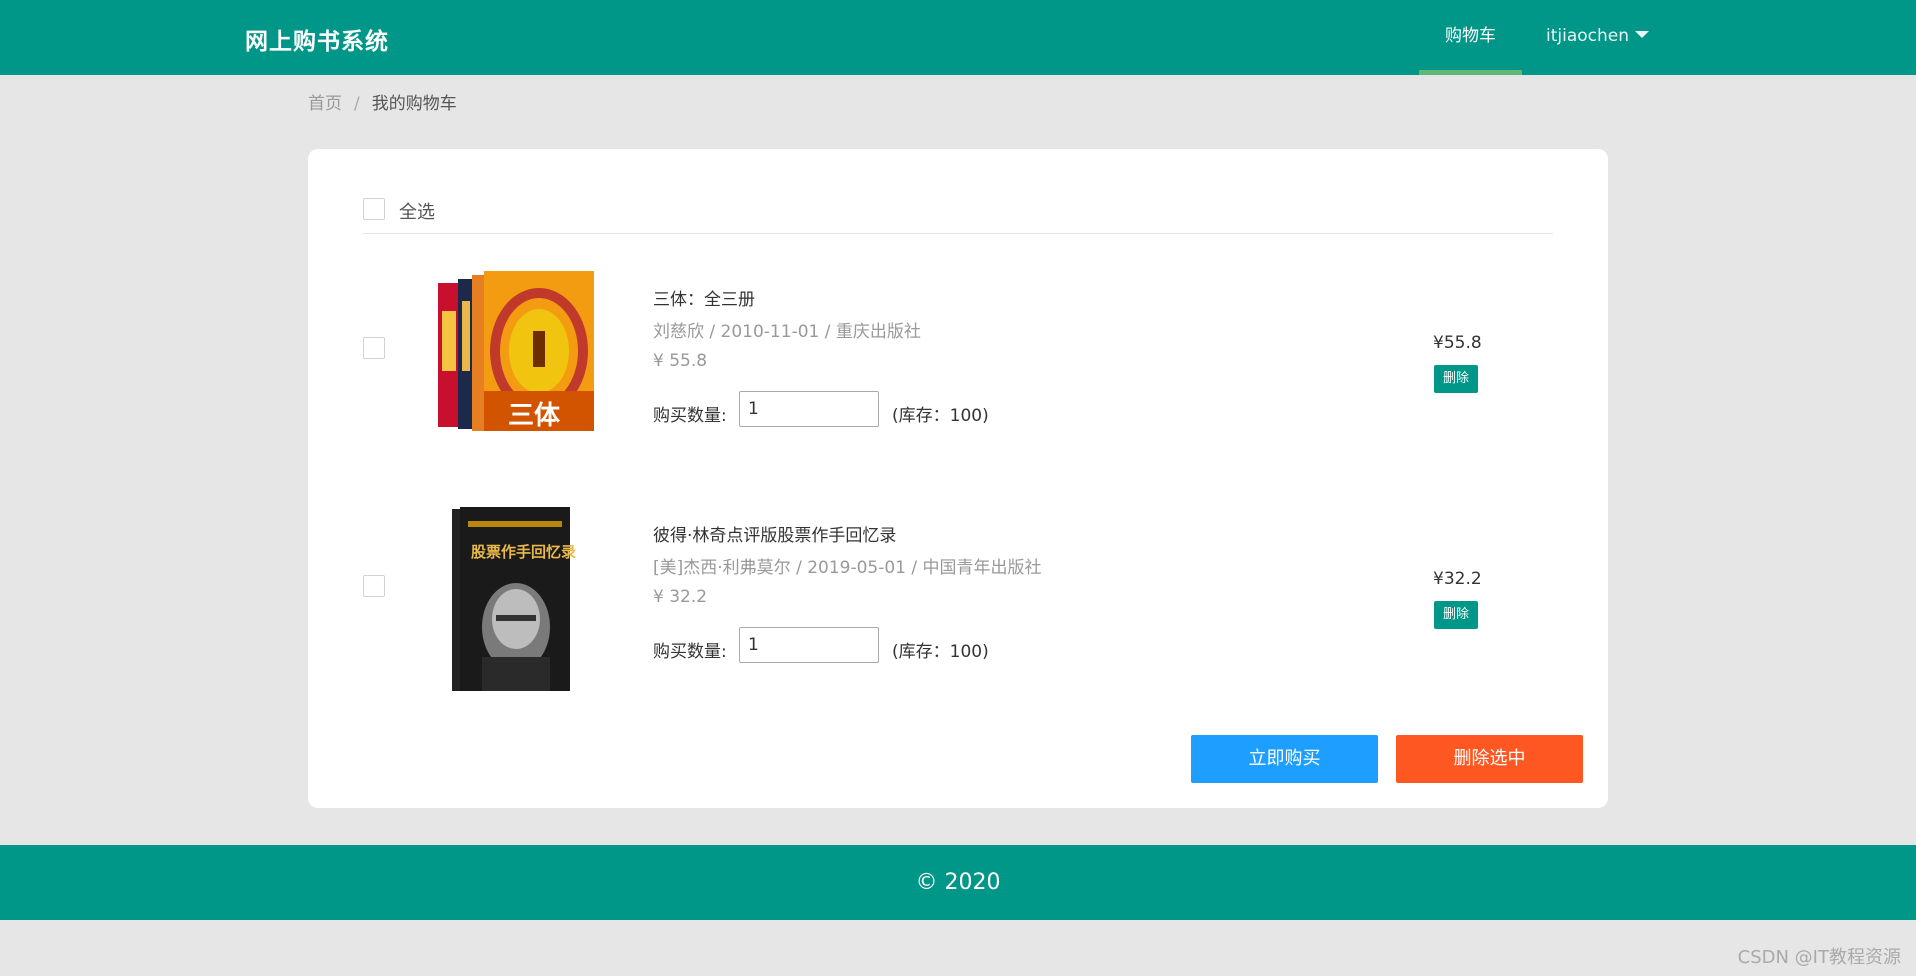  I want to click on book-title: 三体：全三册, so click(704, 297).